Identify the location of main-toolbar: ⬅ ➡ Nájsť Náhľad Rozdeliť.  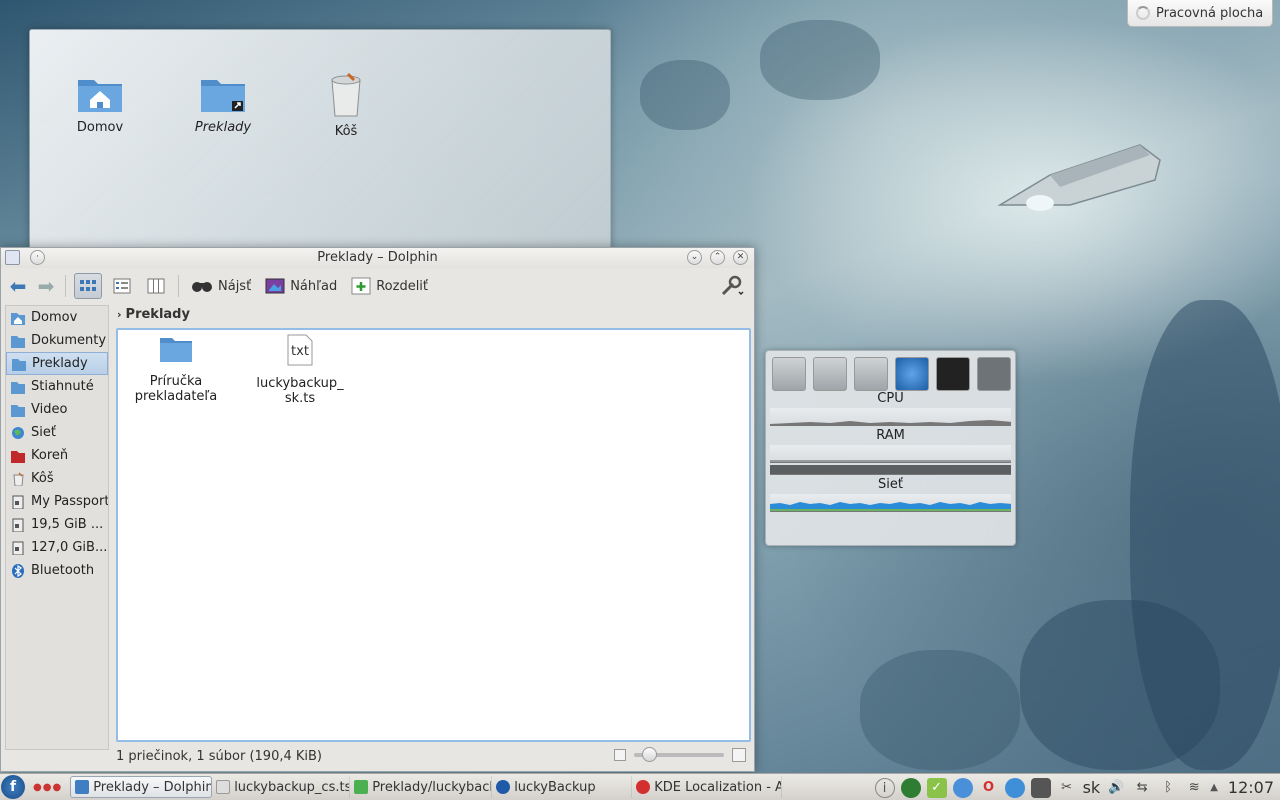
(377, 286).